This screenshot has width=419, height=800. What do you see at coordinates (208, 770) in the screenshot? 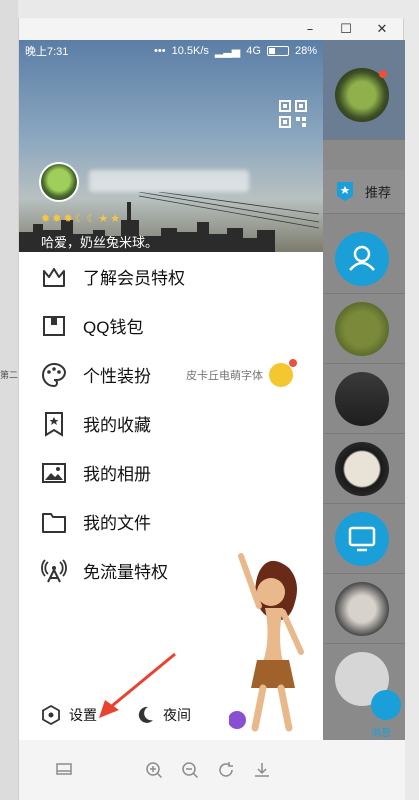
I see `toolbar-tools` at bounding box center [208, 770].